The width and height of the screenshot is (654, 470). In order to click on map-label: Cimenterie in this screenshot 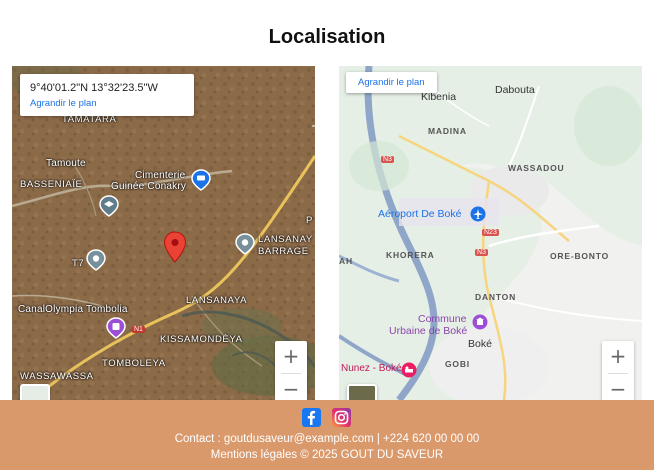, I will do `click(160, 175)`.